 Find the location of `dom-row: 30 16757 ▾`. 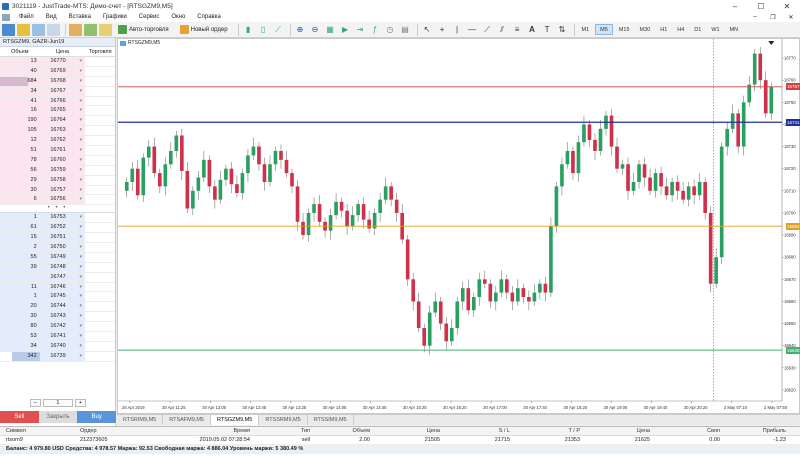

dom-row: 30 16757 ▾ is located at coordinates (57, 190).